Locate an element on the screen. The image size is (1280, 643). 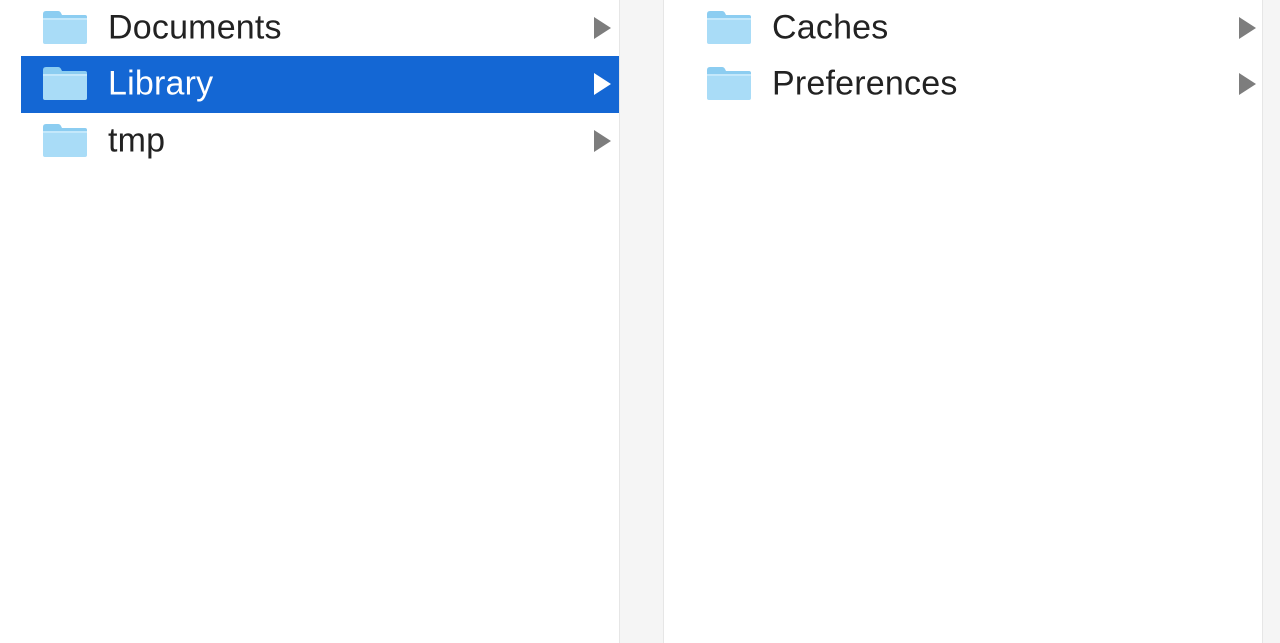
item-label: tmp is located at coordinates (137, 140).